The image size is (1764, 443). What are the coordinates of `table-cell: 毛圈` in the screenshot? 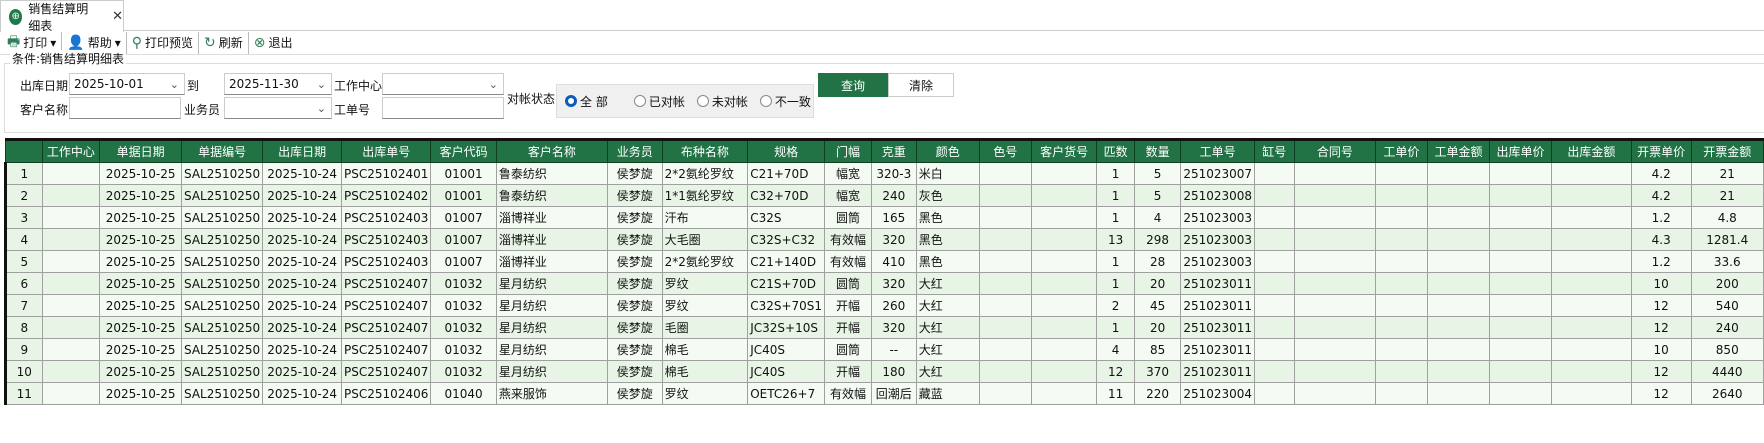 It's located at (705, 327).